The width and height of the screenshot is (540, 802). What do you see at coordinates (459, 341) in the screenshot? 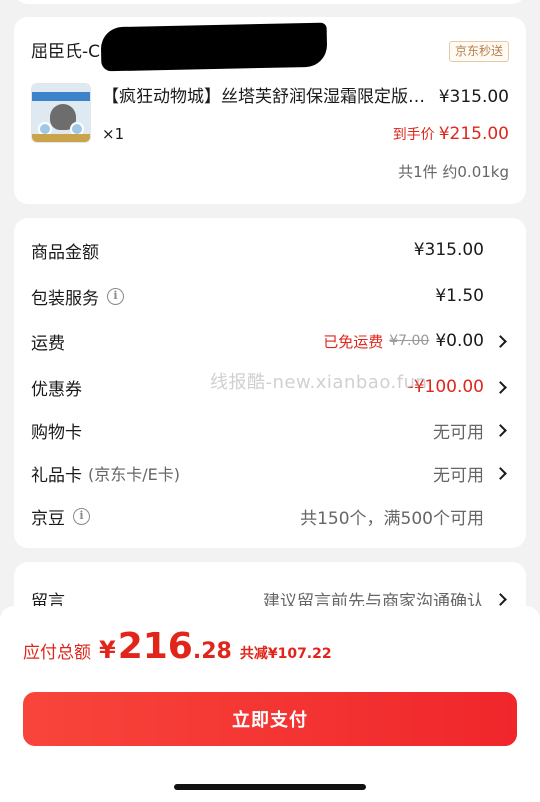
I see `shipping-value: ¥0.00` at bounding box center [459, 341].